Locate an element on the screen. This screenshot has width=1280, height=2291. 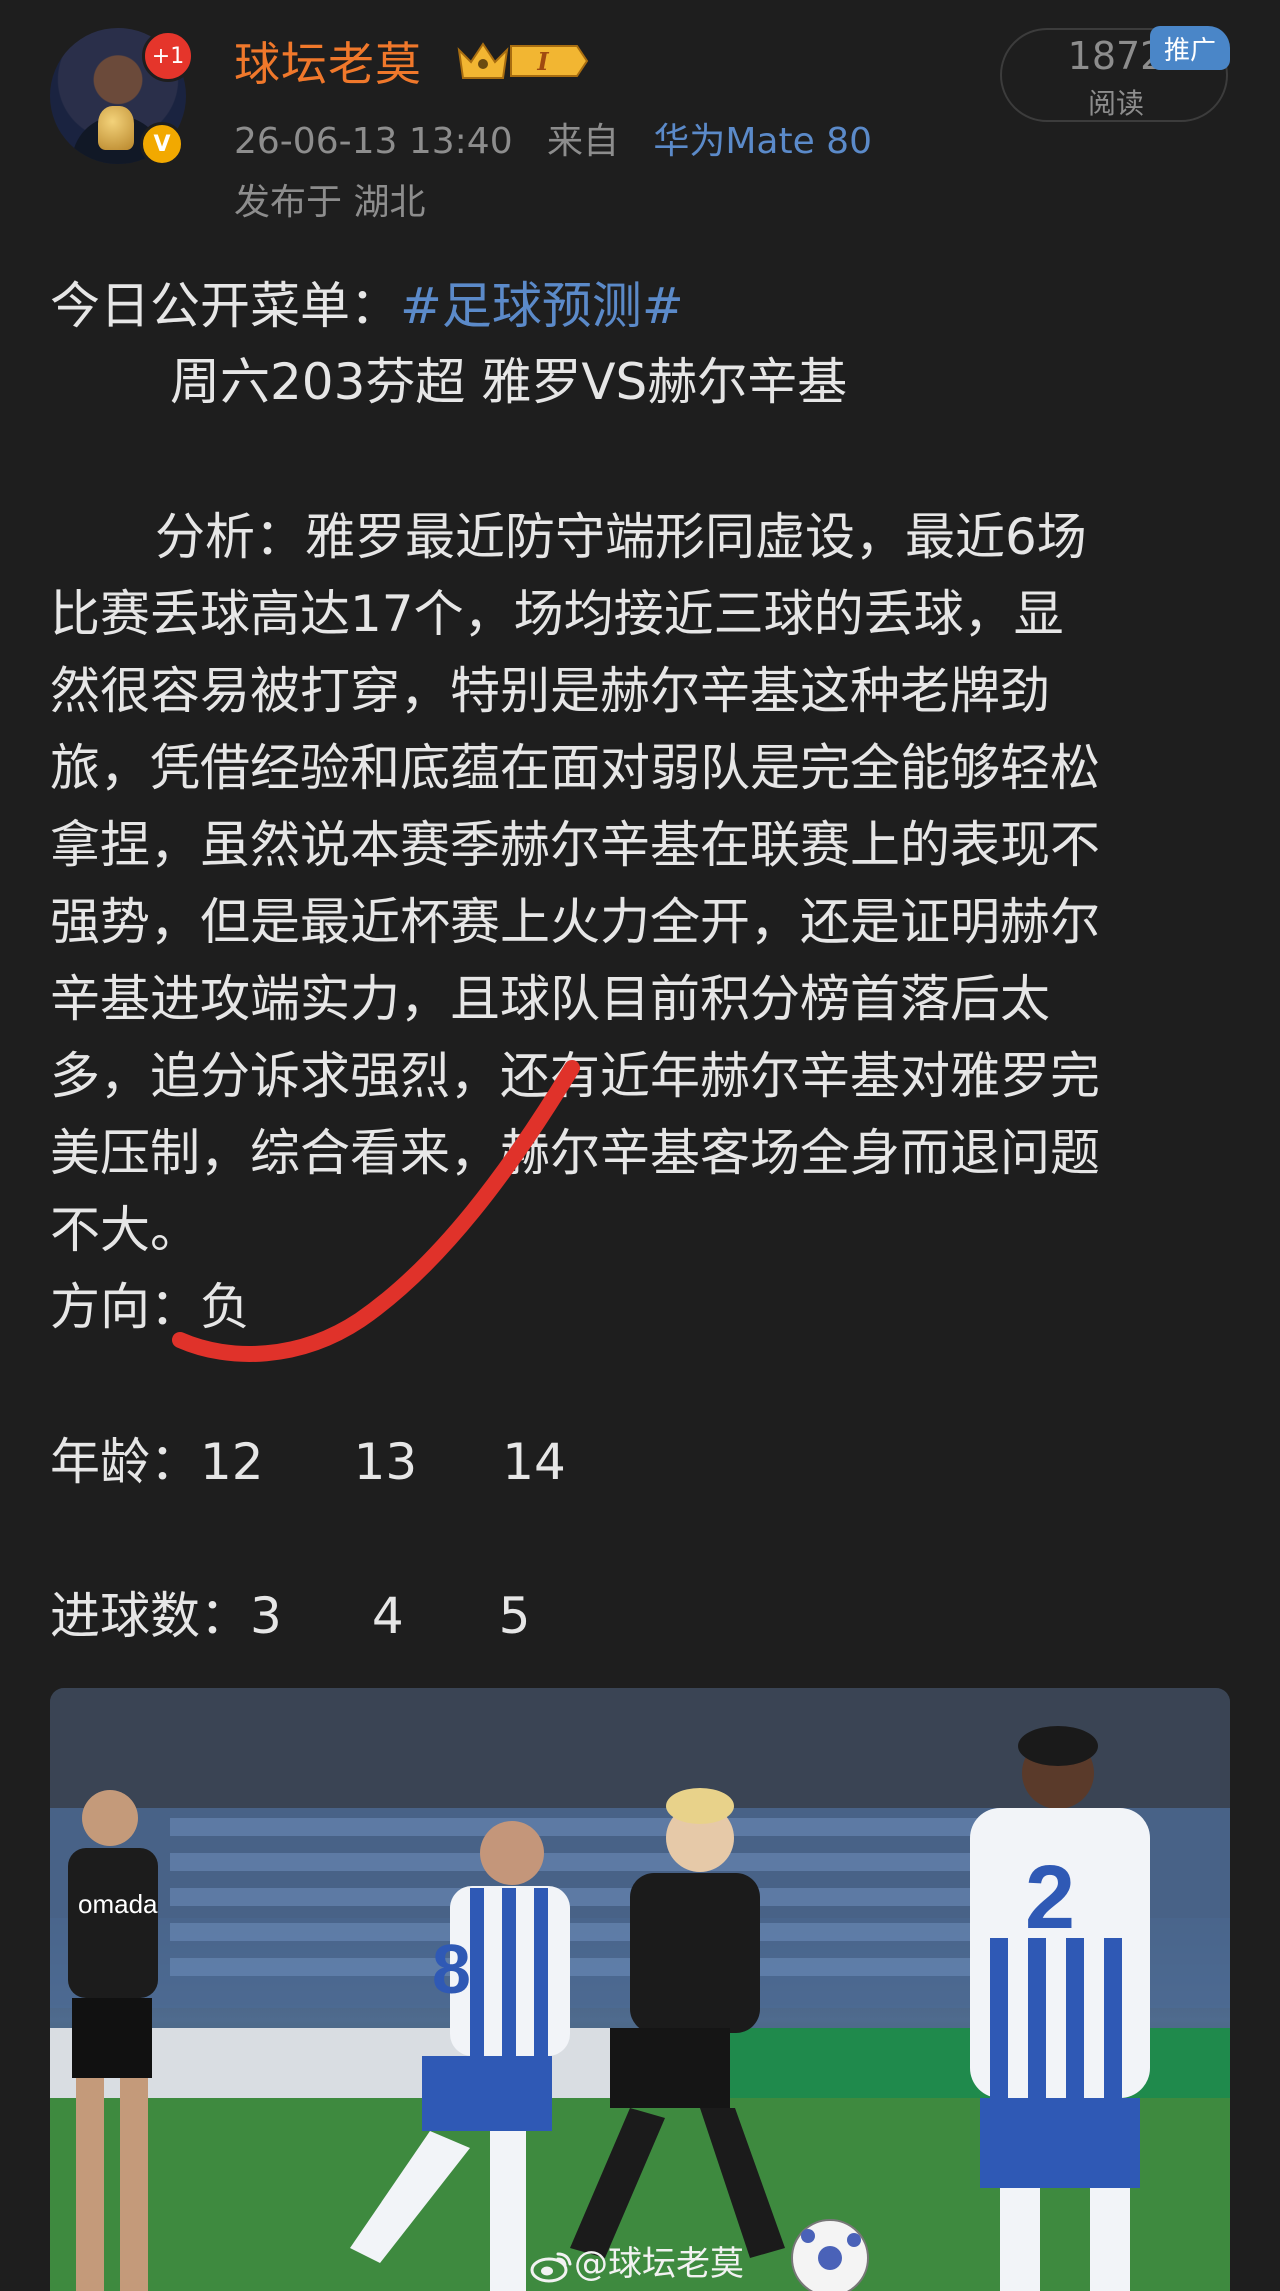
age-value: 14 is located at coordinates (534, 1462).